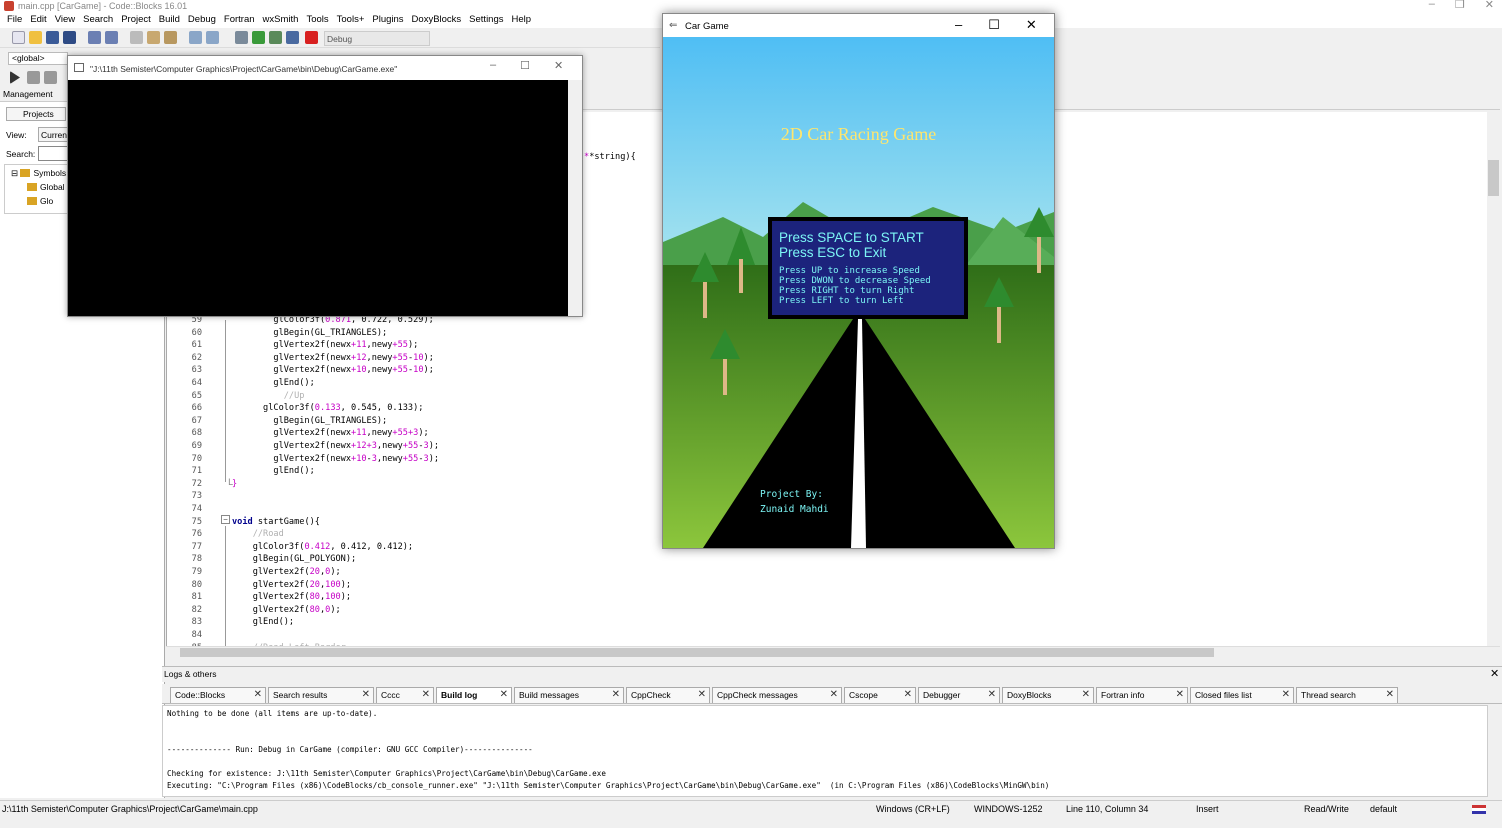 The image size is (1502, 828). I want to click on code-line: glBegin(GL_POLYGON);, so click(294, 559).